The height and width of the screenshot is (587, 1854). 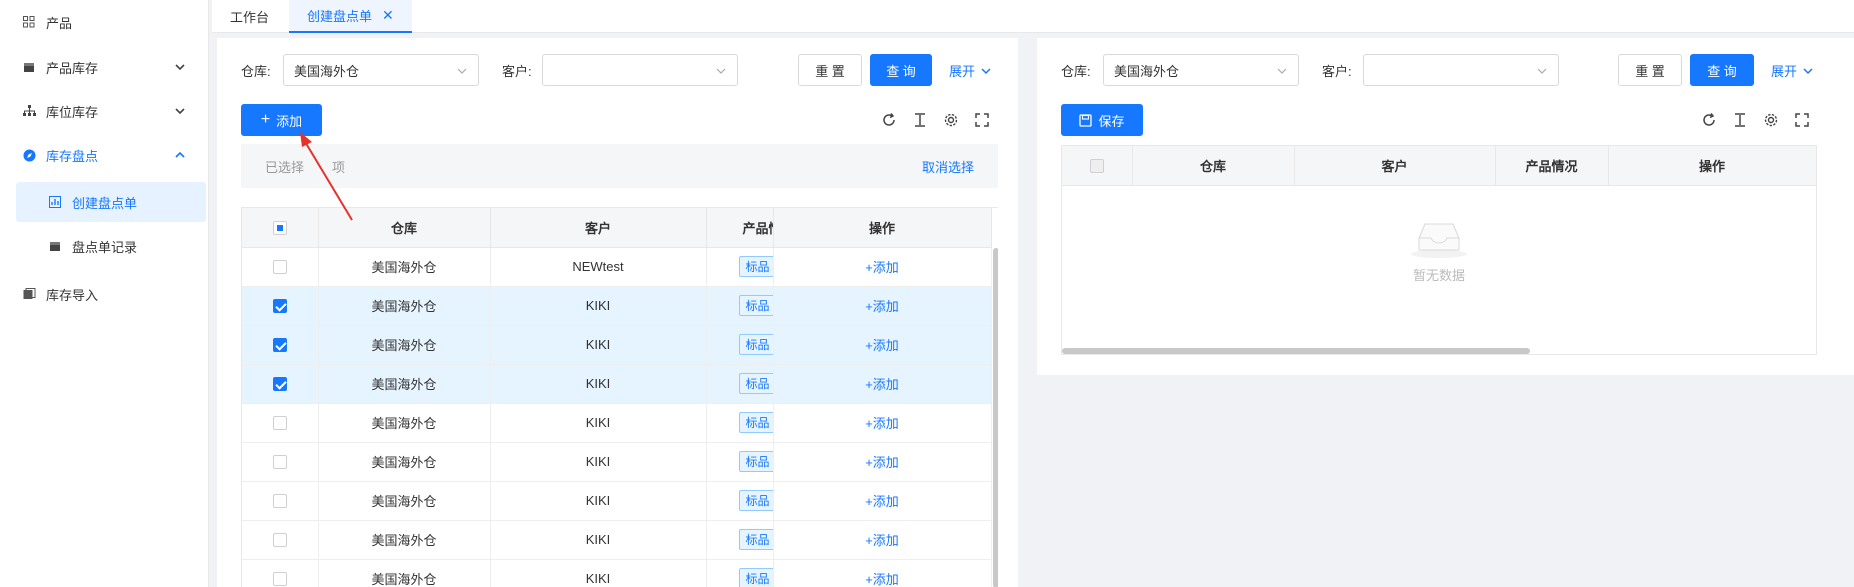 I want to click on column-header-warehouse: 仓库, so click(x=1213, y=166).